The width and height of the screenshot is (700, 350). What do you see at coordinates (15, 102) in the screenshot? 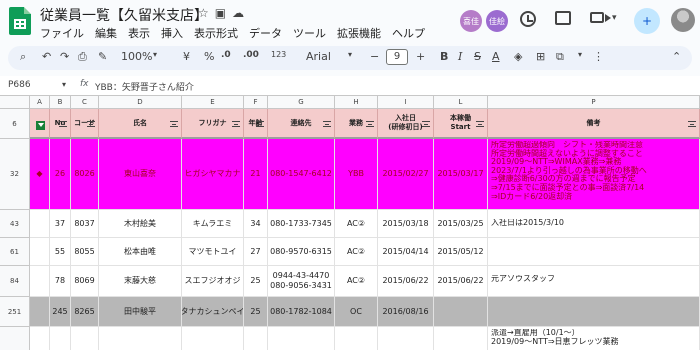
I see `select-all-corner` at bounding box center [15, 102].